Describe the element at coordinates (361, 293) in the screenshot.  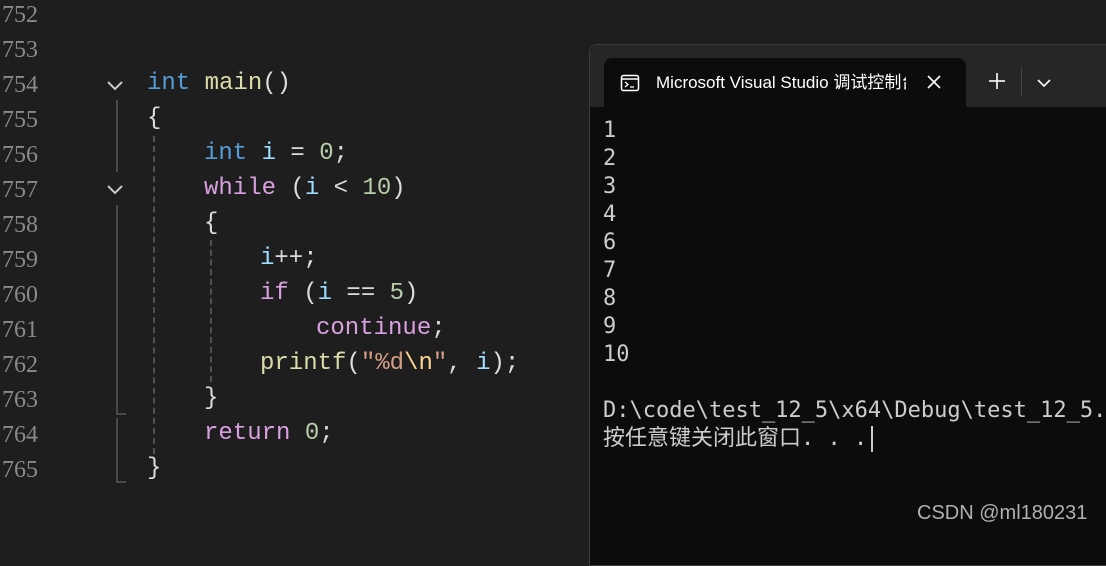
I see `code-token: ==` at that location.